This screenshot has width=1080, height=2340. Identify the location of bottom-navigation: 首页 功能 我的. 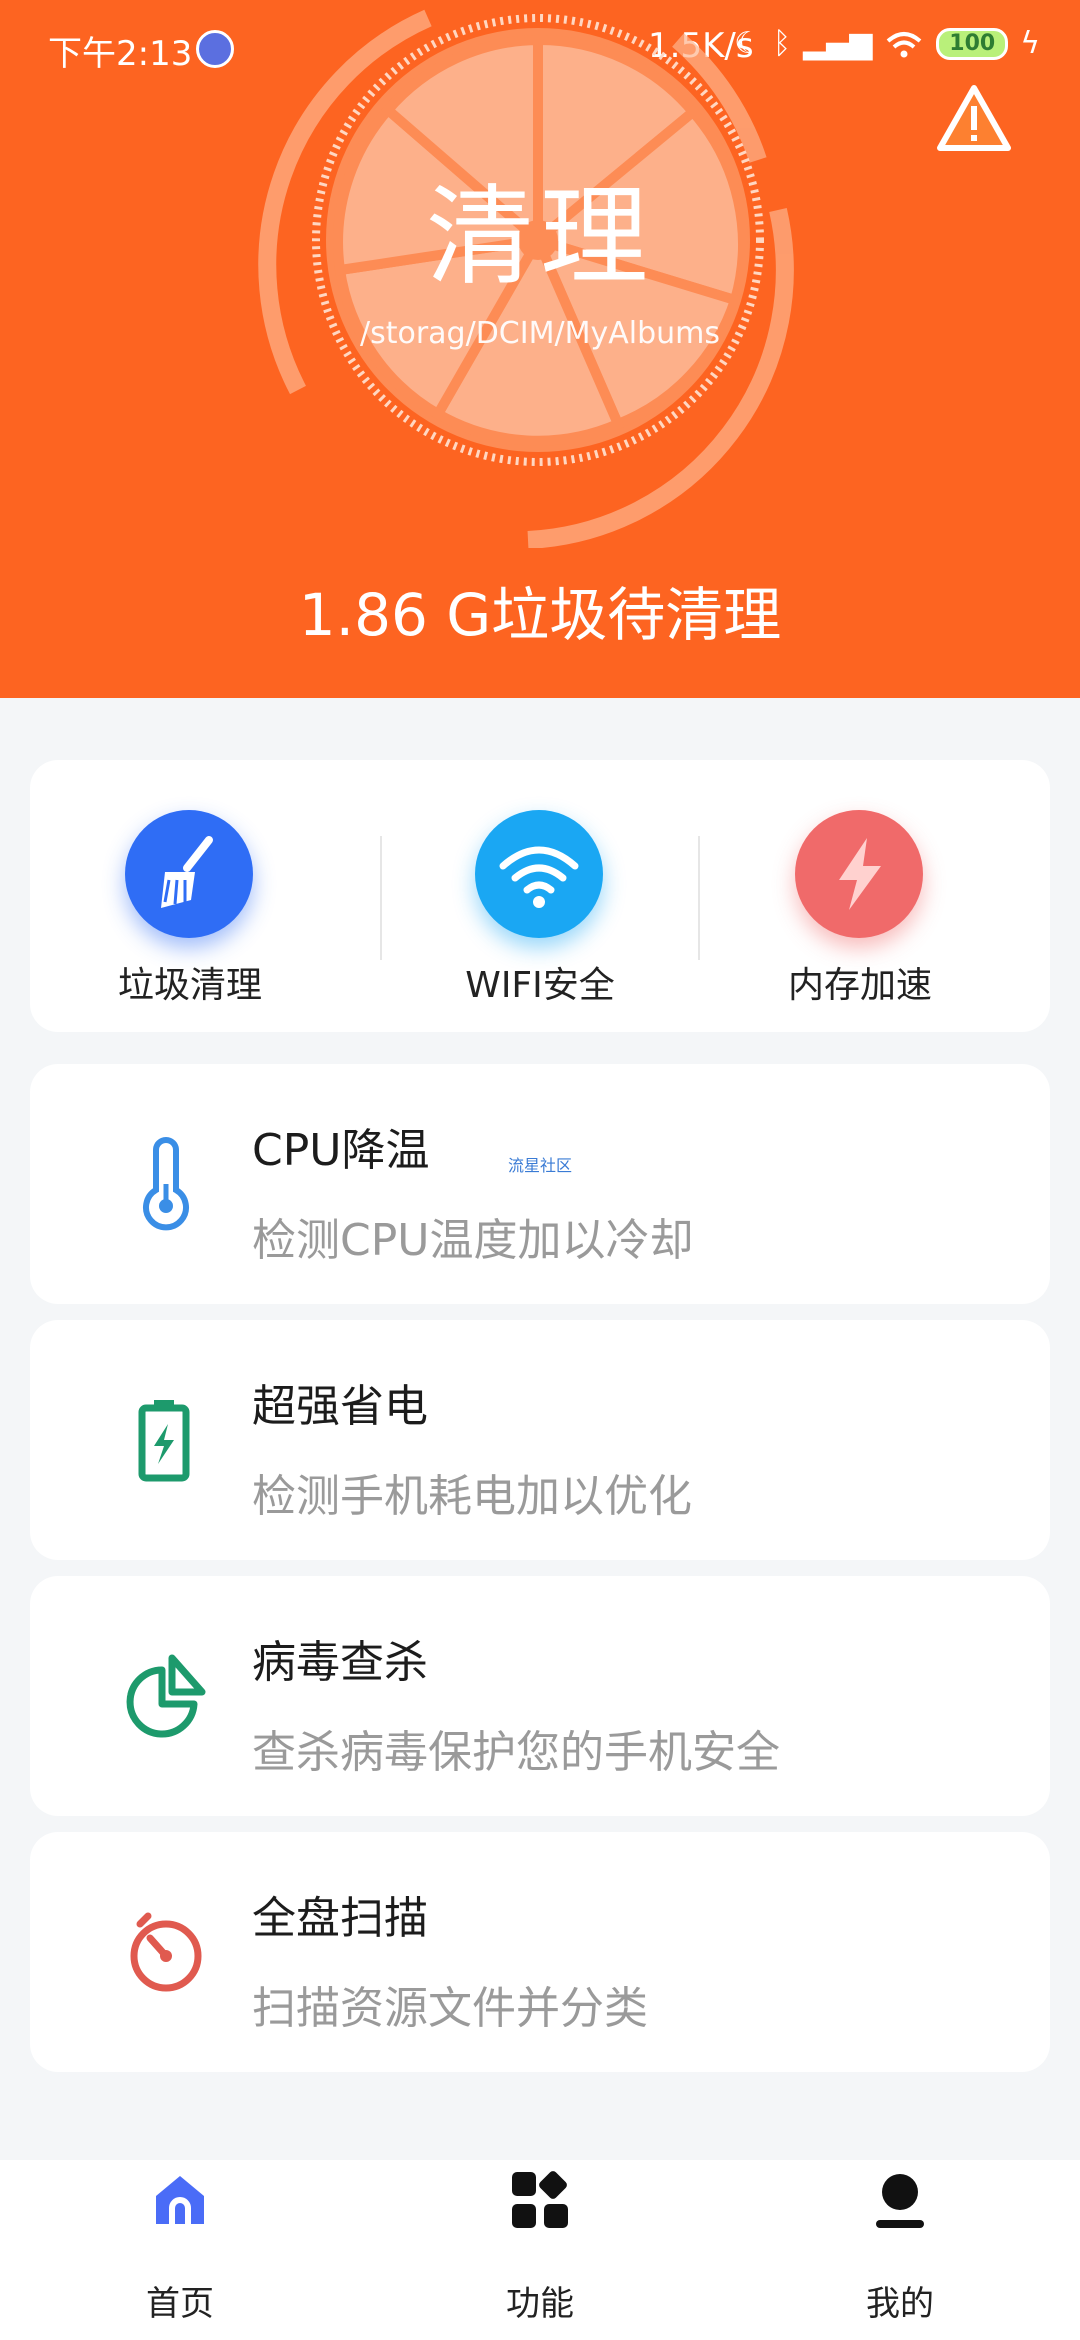
(540, 2250).